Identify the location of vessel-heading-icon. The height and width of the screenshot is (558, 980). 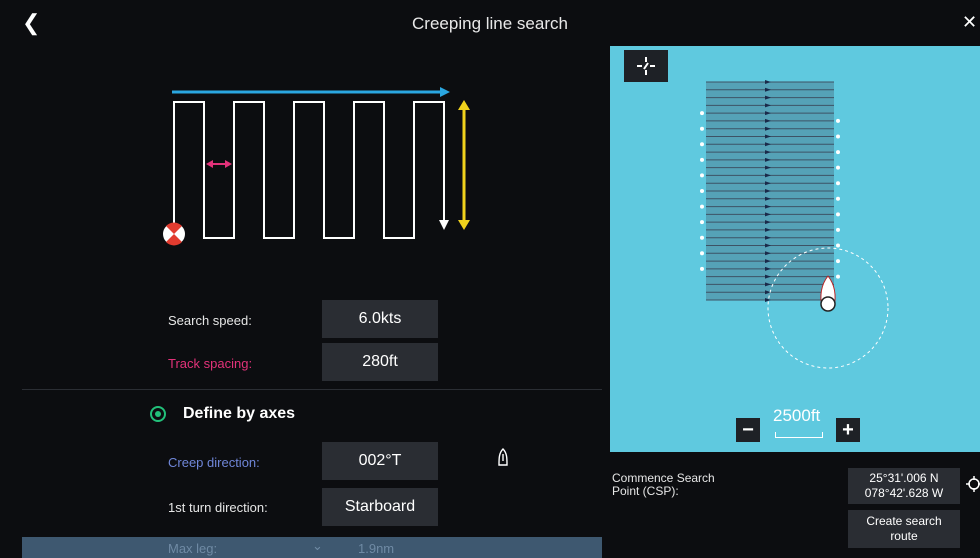
(503, 457).